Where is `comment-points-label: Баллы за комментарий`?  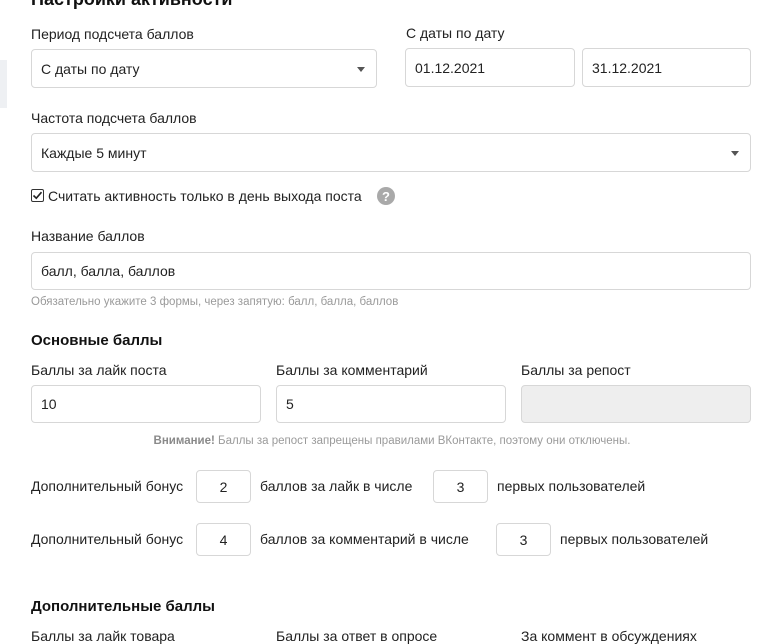
comment-points-label: Баллы за комментарий is located at coordinates (352, 370).